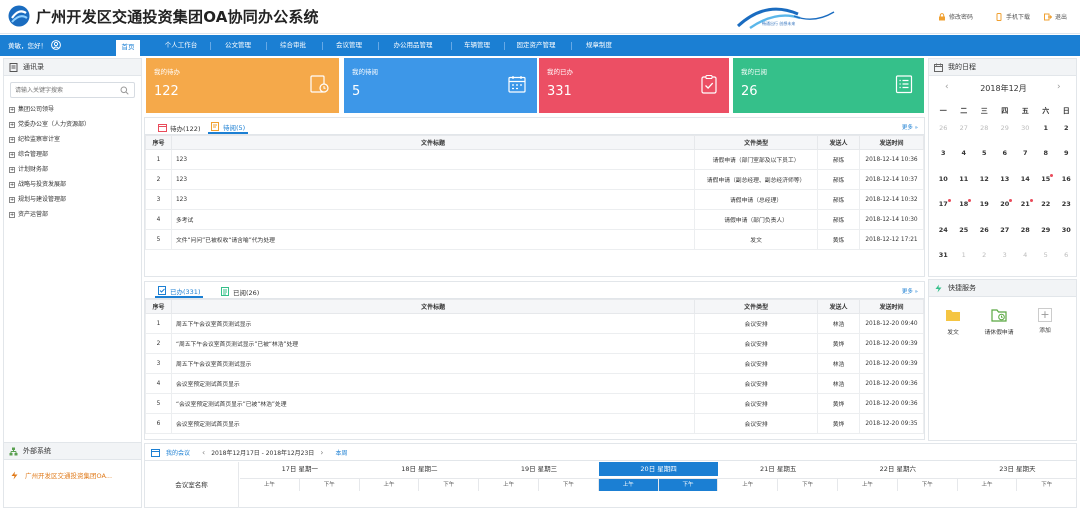 This screenshot has width=1080, height=510. Describe the element at coordinates (179, 291) in the screenshot. I see `tab-done: 已办(331)` at that location.